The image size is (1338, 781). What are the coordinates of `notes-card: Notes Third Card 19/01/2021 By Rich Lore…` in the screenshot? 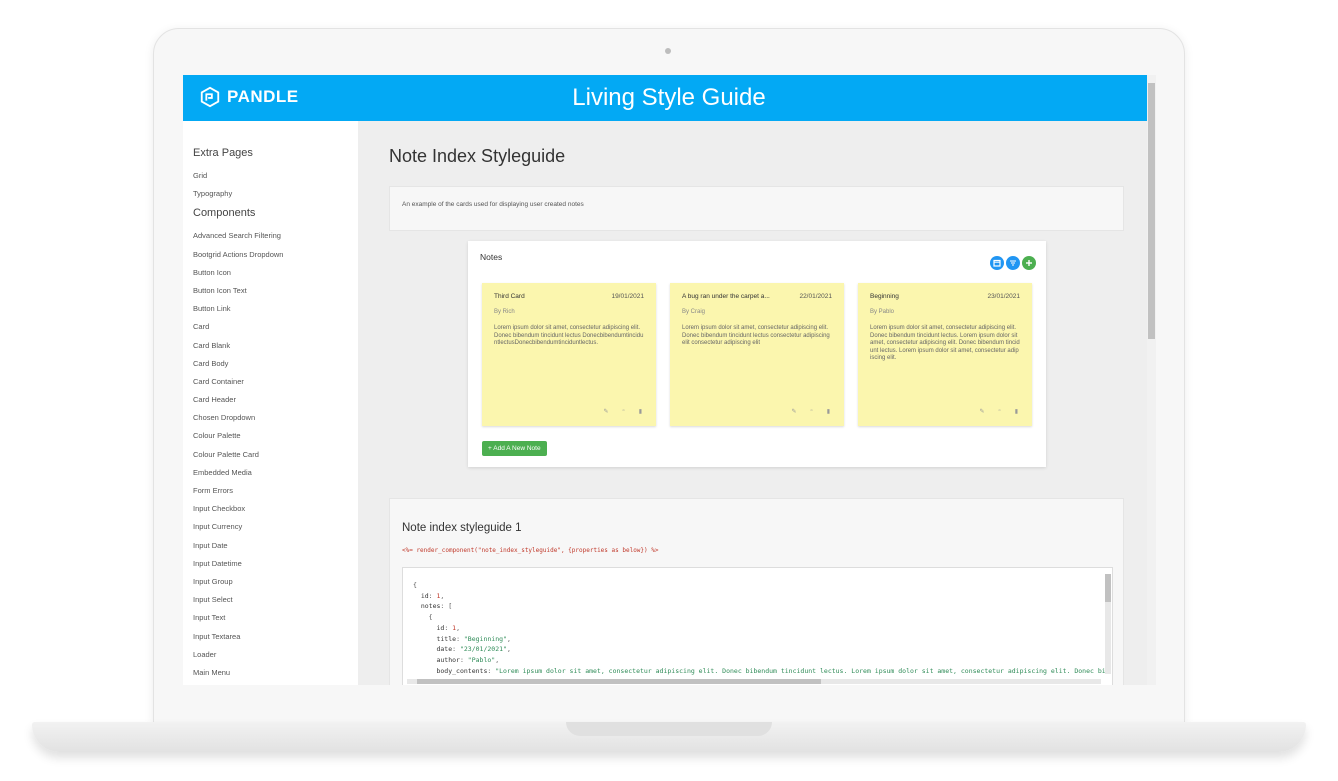 It's located at (757, 354).